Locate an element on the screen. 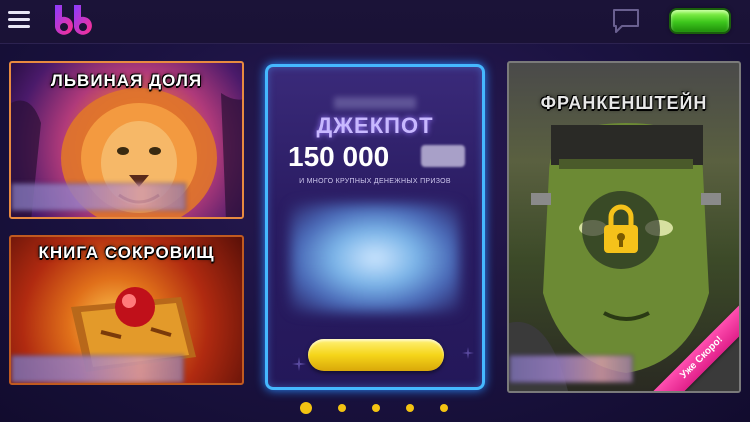 This screenshot has width=750, height=422. blurred-header-text is located at coordinates (375, 103).